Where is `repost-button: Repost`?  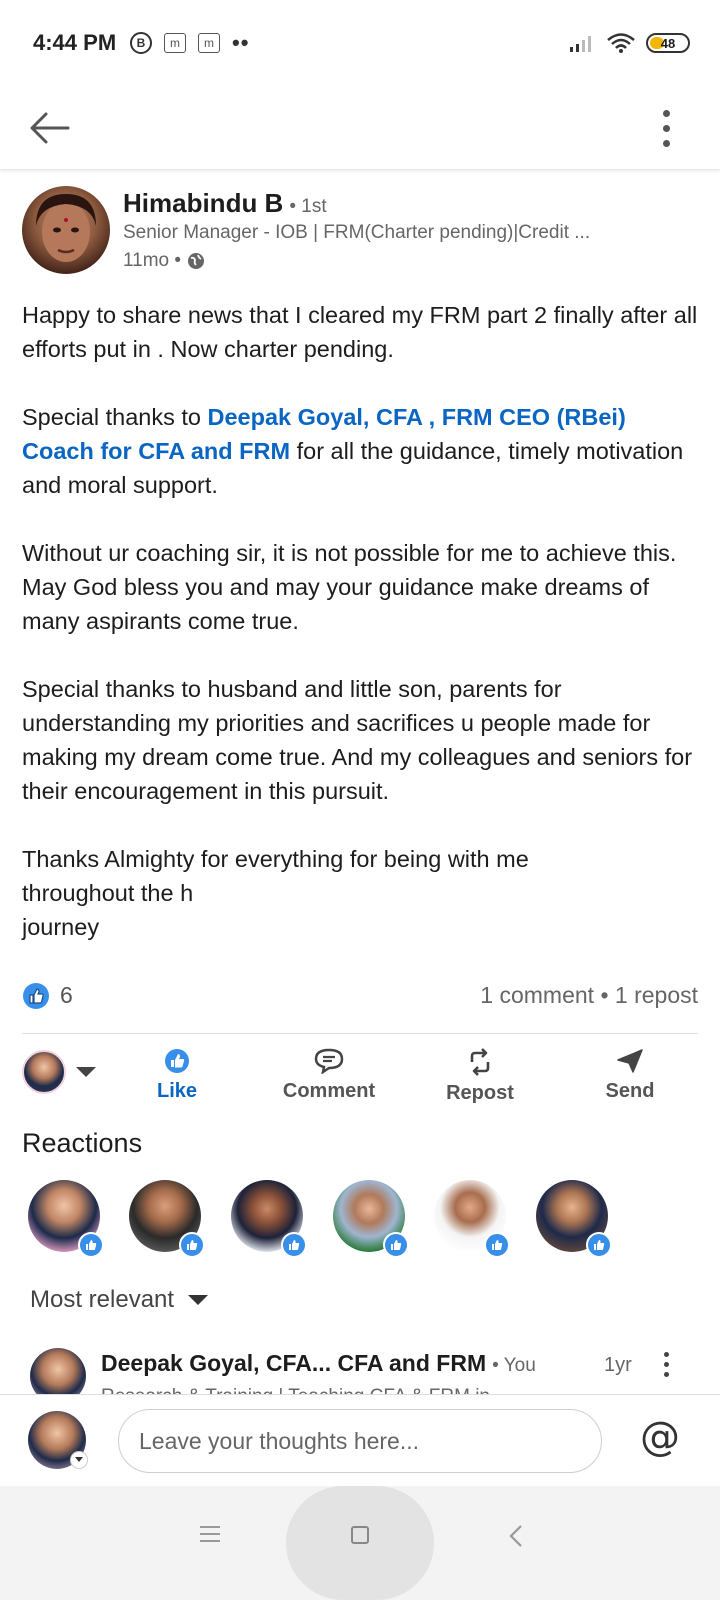
repost-button: Repost is located at coordinates (480, 1076).